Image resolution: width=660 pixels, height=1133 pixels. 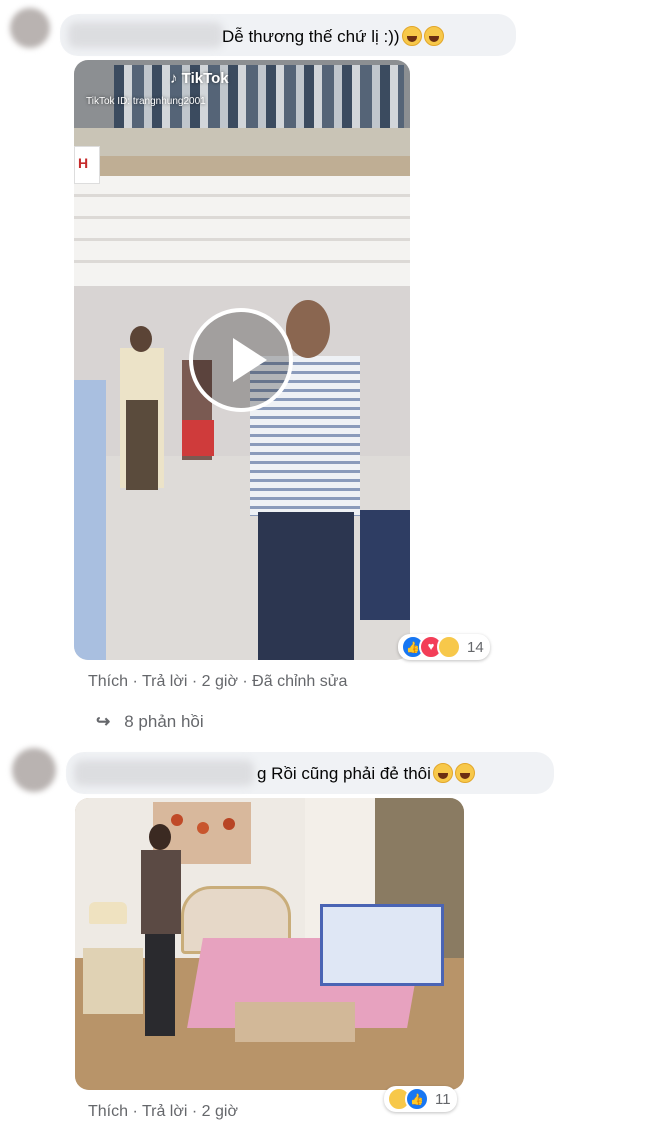 I want to click on haha-reaction-icon, so click(x=449, y=647).